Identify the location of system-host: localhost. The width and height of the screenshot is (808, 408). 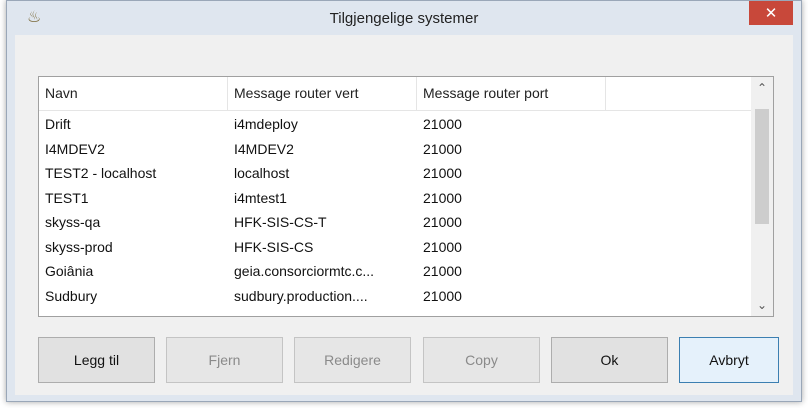
(262, 173).